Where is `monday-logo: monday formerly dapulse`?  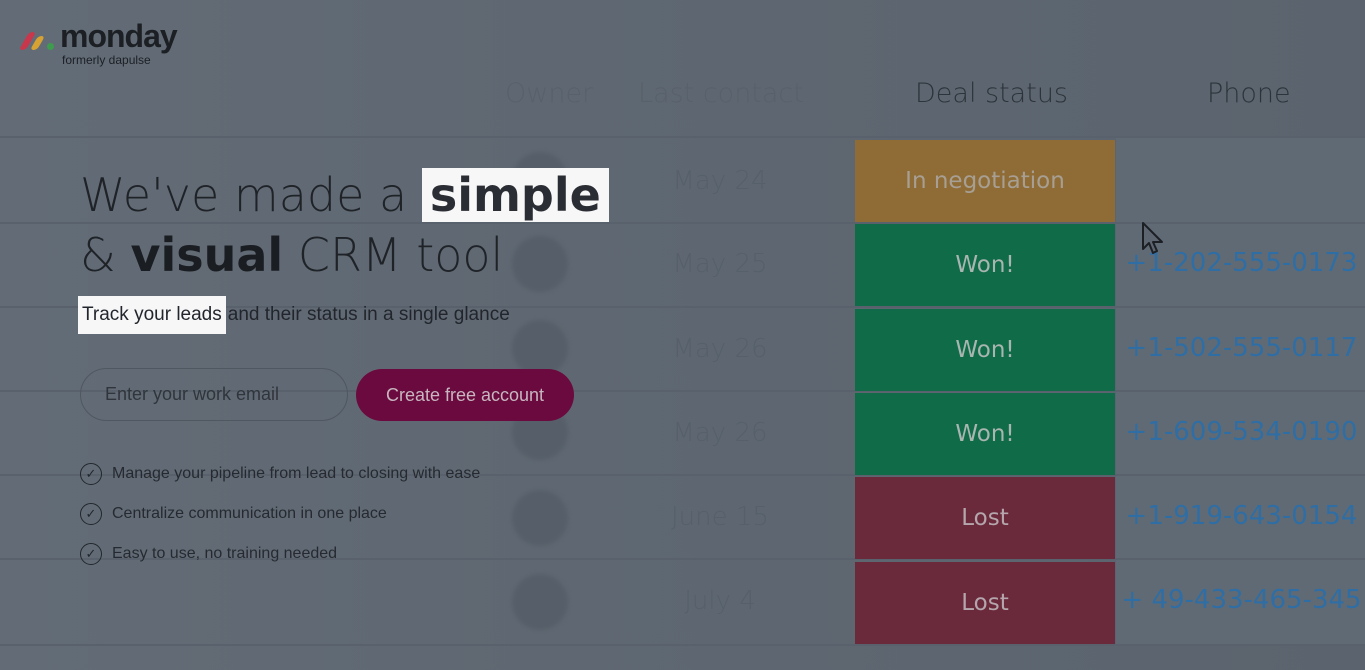
monday-logo: monday formerly dapulse is located at coordinates (98, 42).